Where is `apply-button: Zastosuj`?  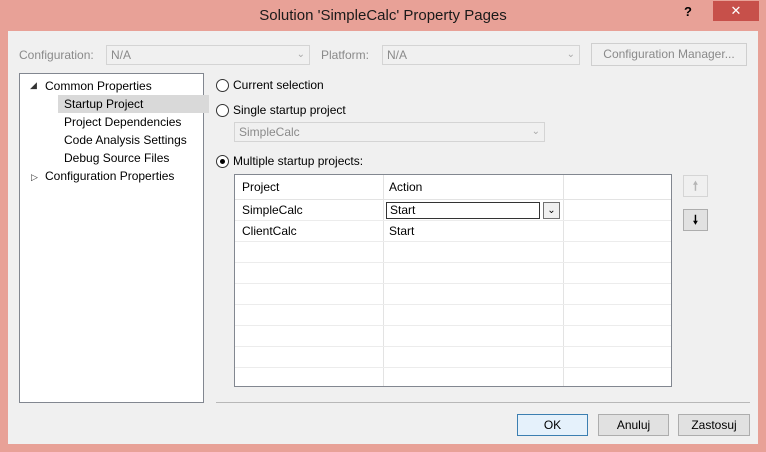 apply-button: Zastosuj is located at coordinates (714, 425).